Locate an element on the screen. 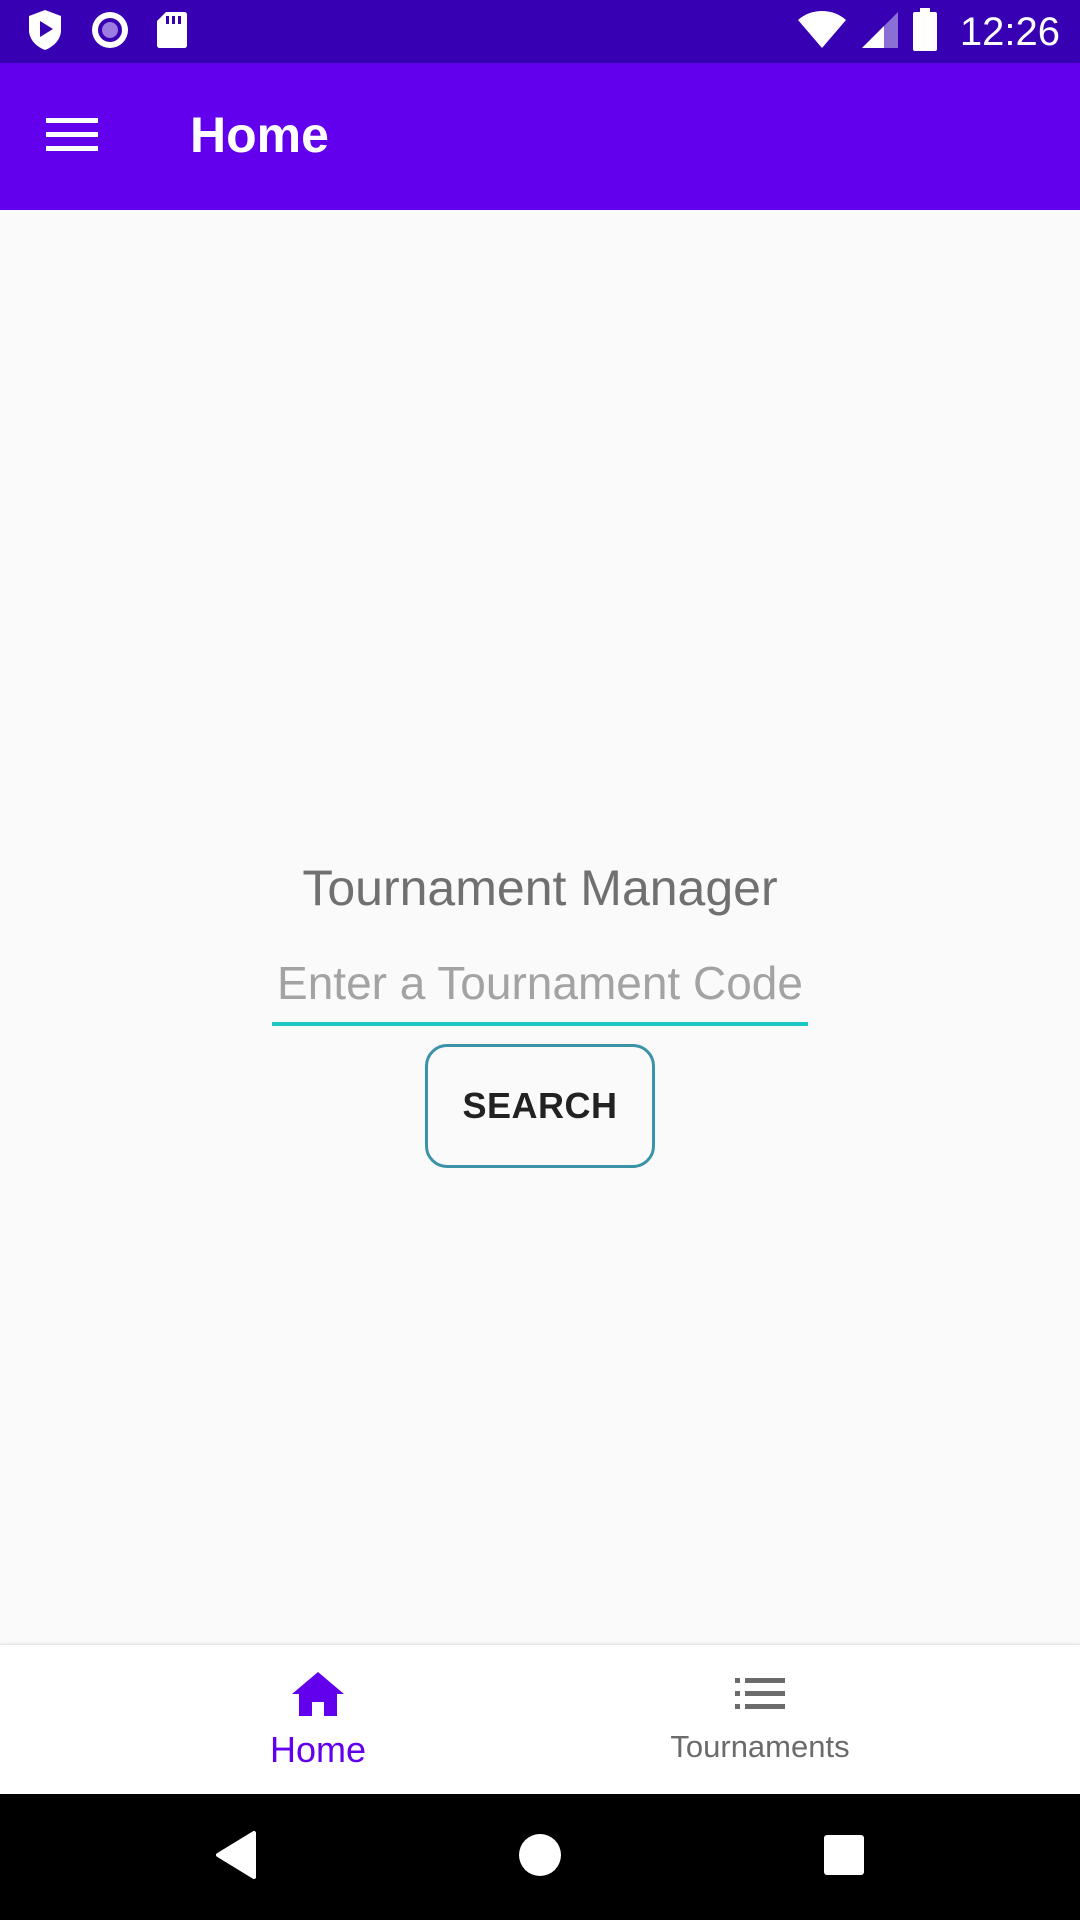 This screenshot has width=1080, height=1920. play-protect-icon is located at coordinates (45, 32).